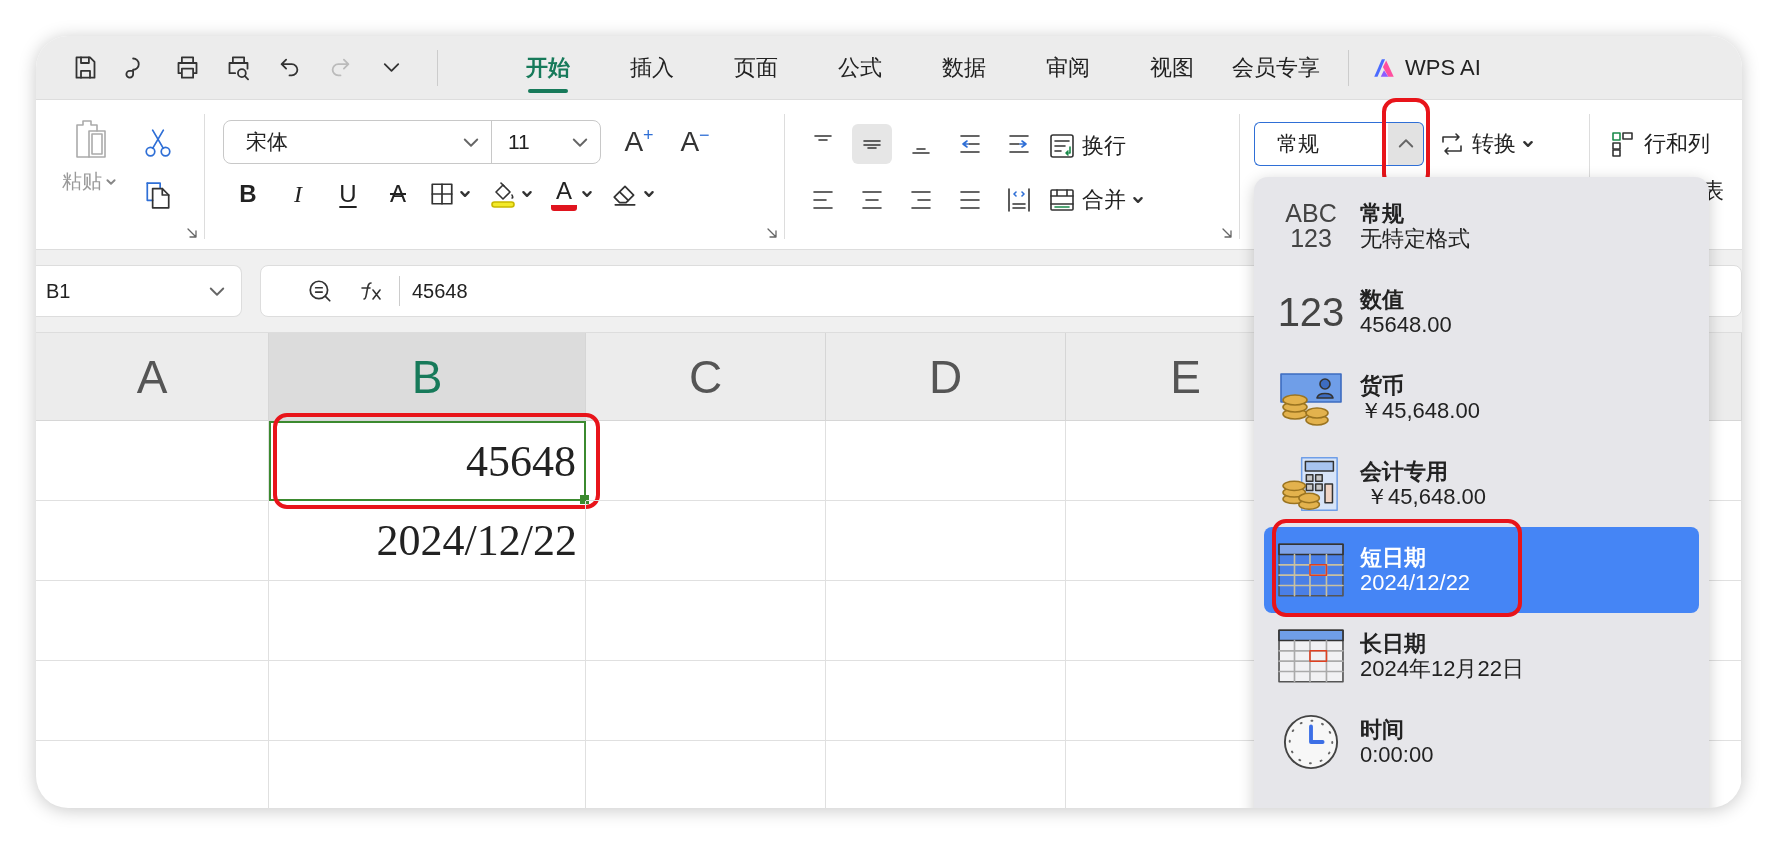 This screenshot has width=1778, height=844. What do you see at coordinates (652, 68) in the screenshot?
I see `ribbon-tab: 插入` at bounding box center [652, 68].